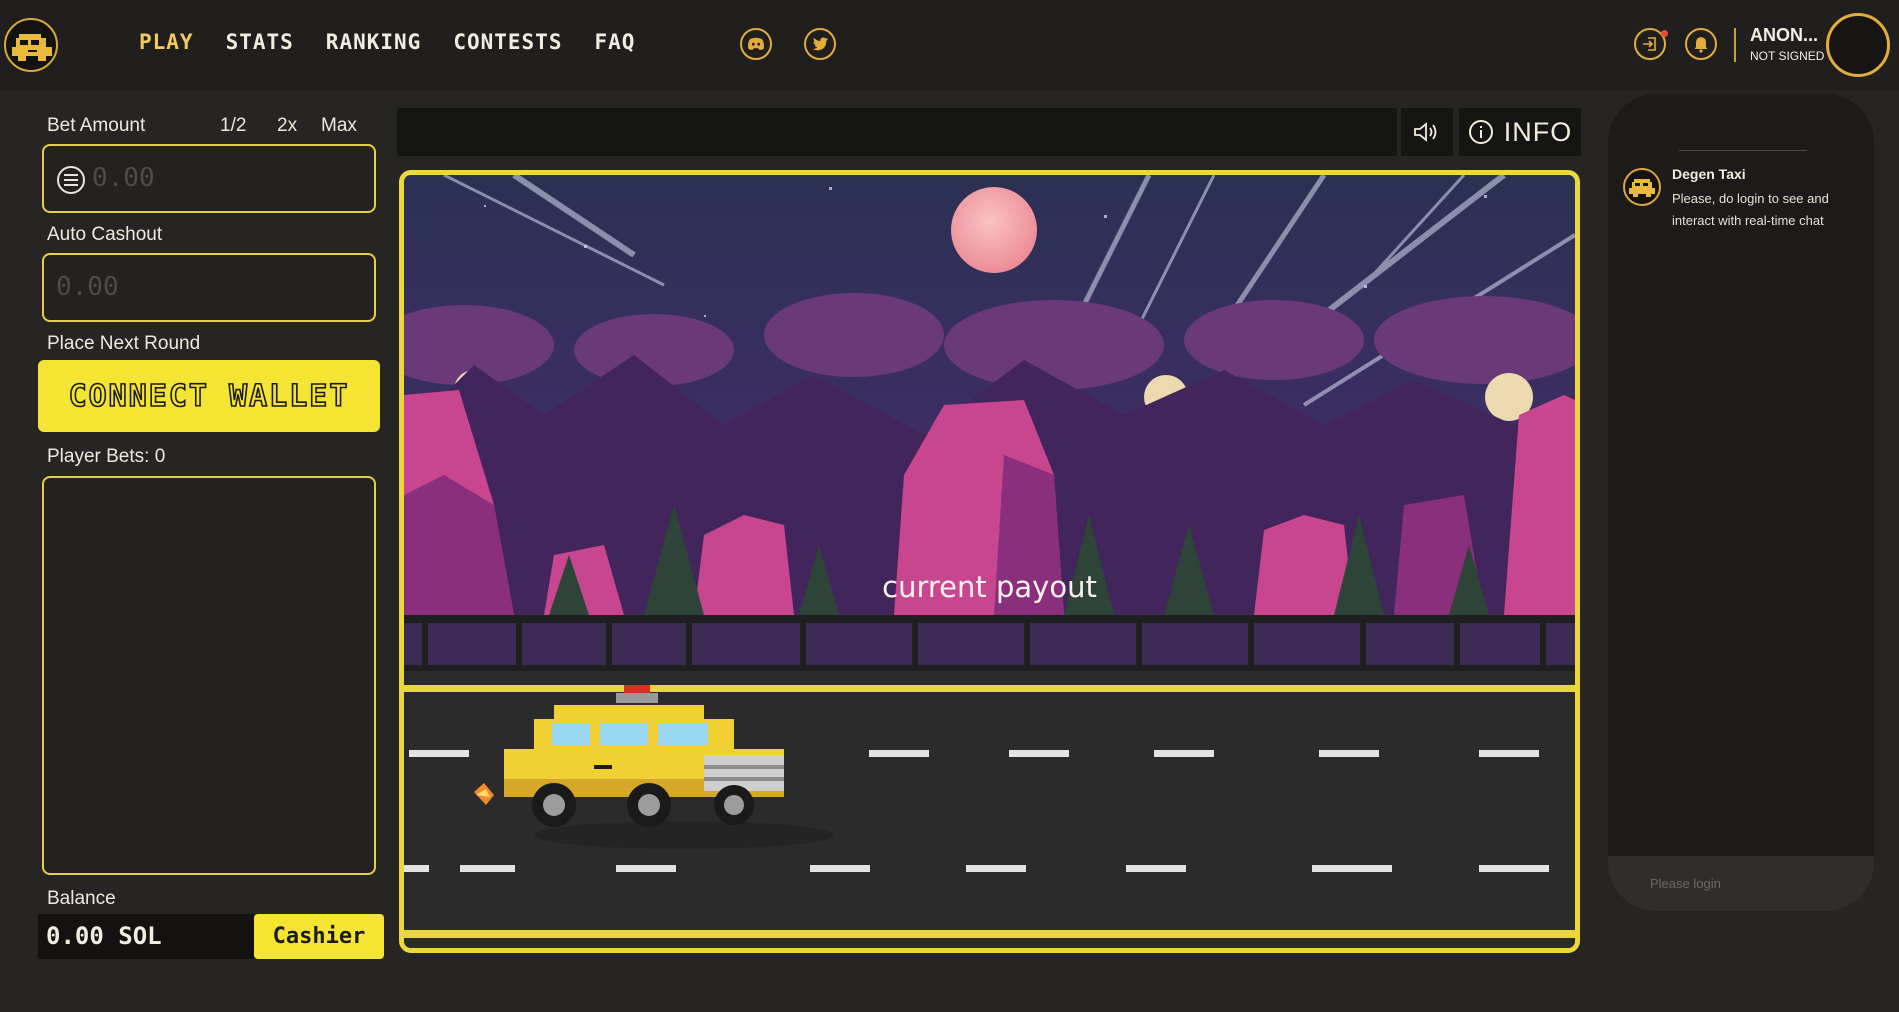  What do you see at coordinates (124, 343) in the screenshot?
I see `place-next-round-label: Place Next Round` at bounding box center [124, 343].